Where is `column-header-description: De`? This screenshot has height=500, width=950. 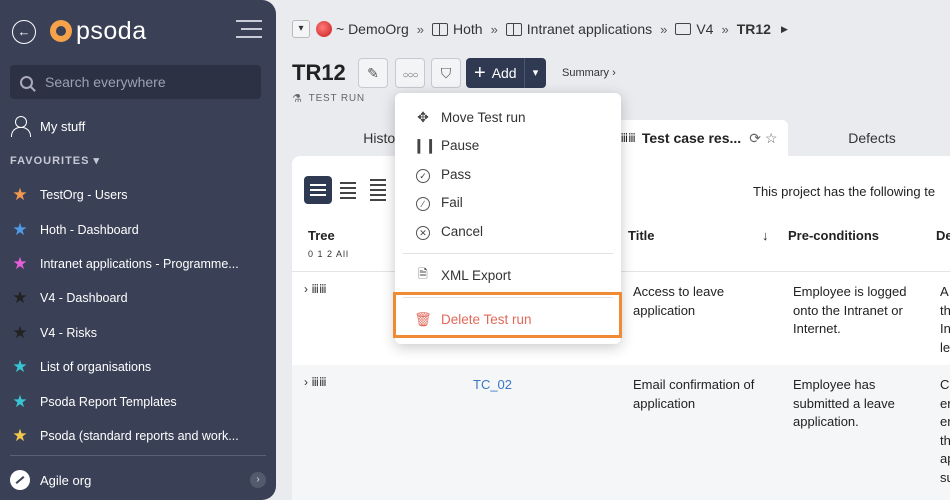
column-header-description: De is located at coordinates (943, 235).